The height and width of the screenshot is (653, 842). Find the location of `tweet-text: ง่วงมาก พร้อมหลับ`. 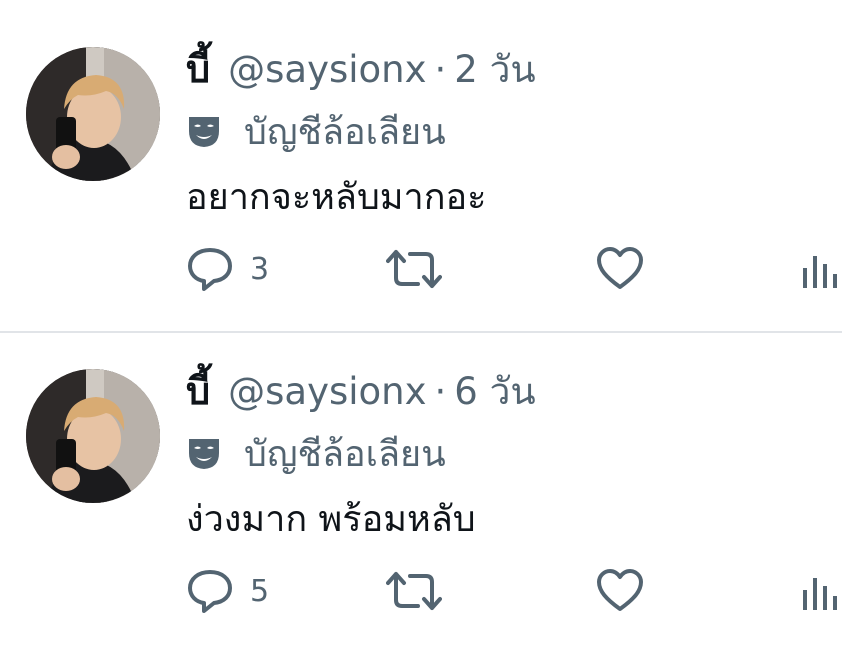

tweet-text: ง่วงมาก พร้อมหลับ is located at coordinates (331, 519).